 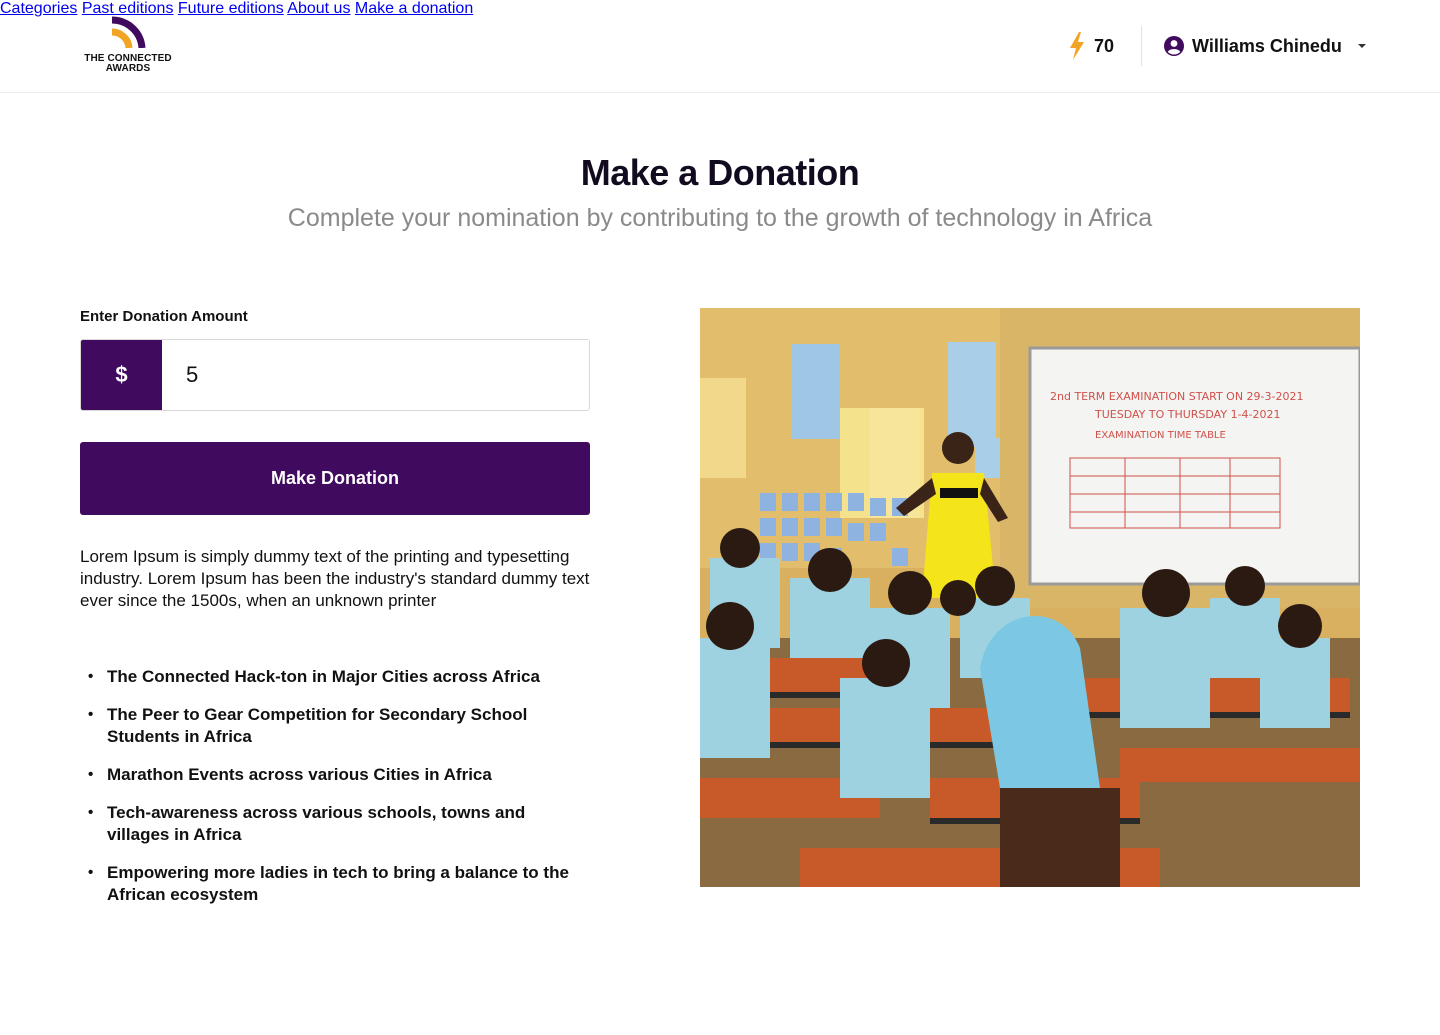 I want to click on donation-amount-field: $, so click(x=335, y=375).